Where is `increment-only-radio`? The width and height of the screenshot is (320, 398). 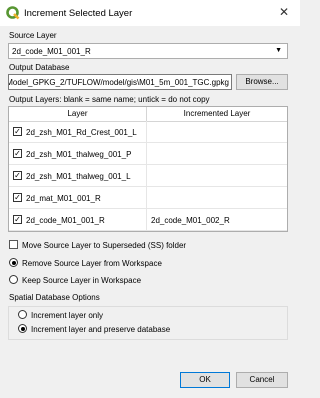
increment-only-radio is located at coordinates (22, 314).